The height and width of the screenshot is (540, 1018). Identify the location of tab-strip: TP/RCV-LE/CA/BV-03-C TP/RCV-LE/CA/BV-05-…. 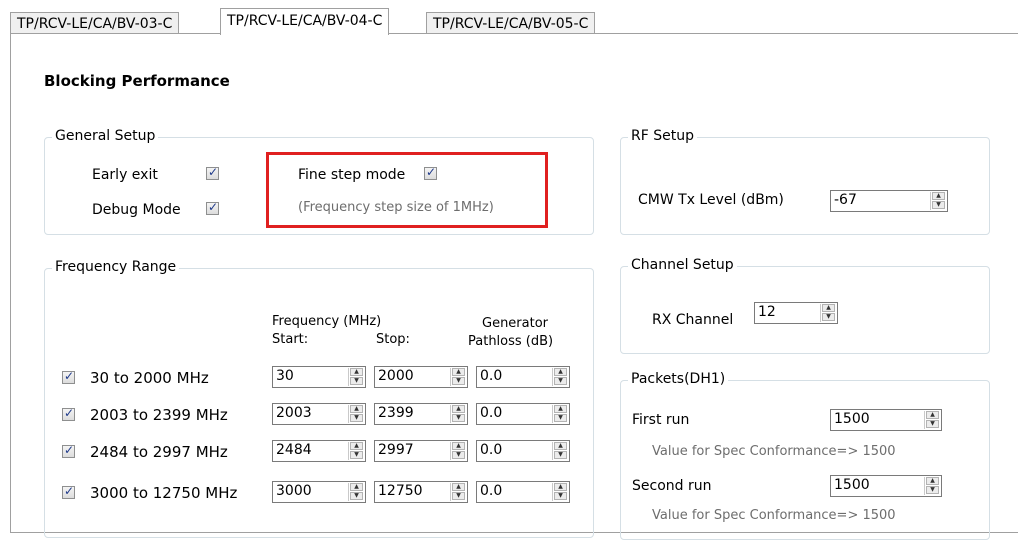
(509, 17).